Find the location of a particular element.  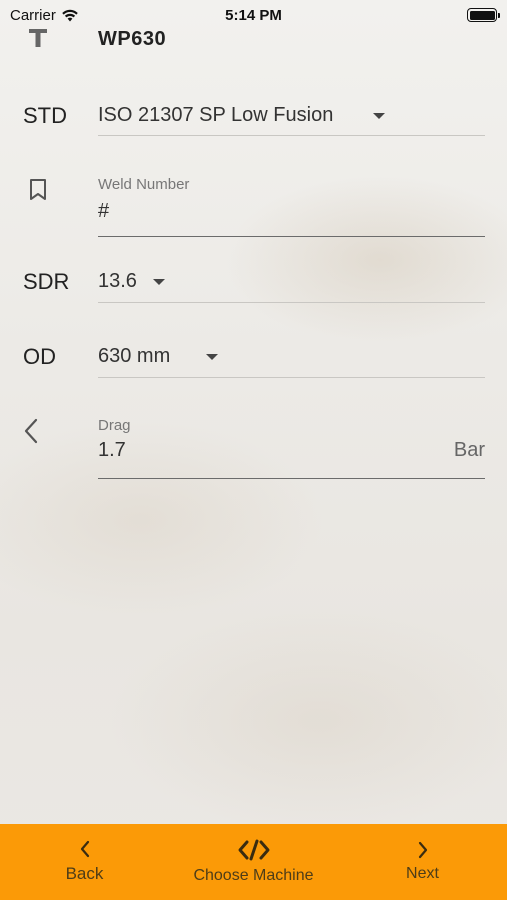

od-row: OD 630 mm is located at coordinates (253, 358).